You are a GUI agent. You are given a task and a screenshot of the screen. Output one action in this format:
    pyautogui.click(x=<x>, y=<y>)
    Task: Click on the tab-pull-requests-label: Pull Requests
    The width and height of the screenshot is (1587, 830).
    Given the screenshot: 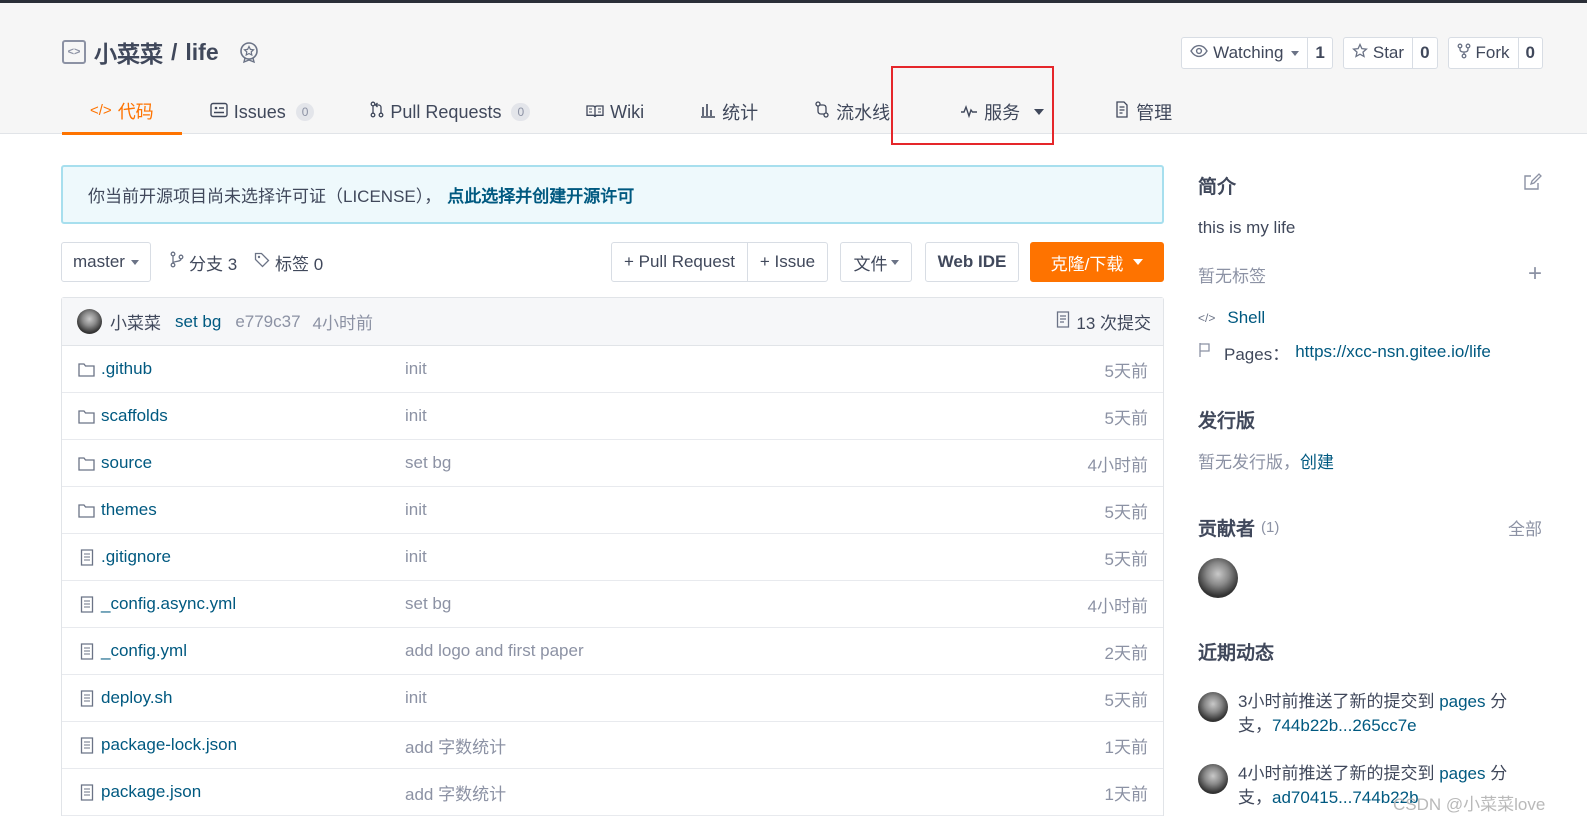 What is the action you would take?
    pyautogui.click(x=446, y=111)
    